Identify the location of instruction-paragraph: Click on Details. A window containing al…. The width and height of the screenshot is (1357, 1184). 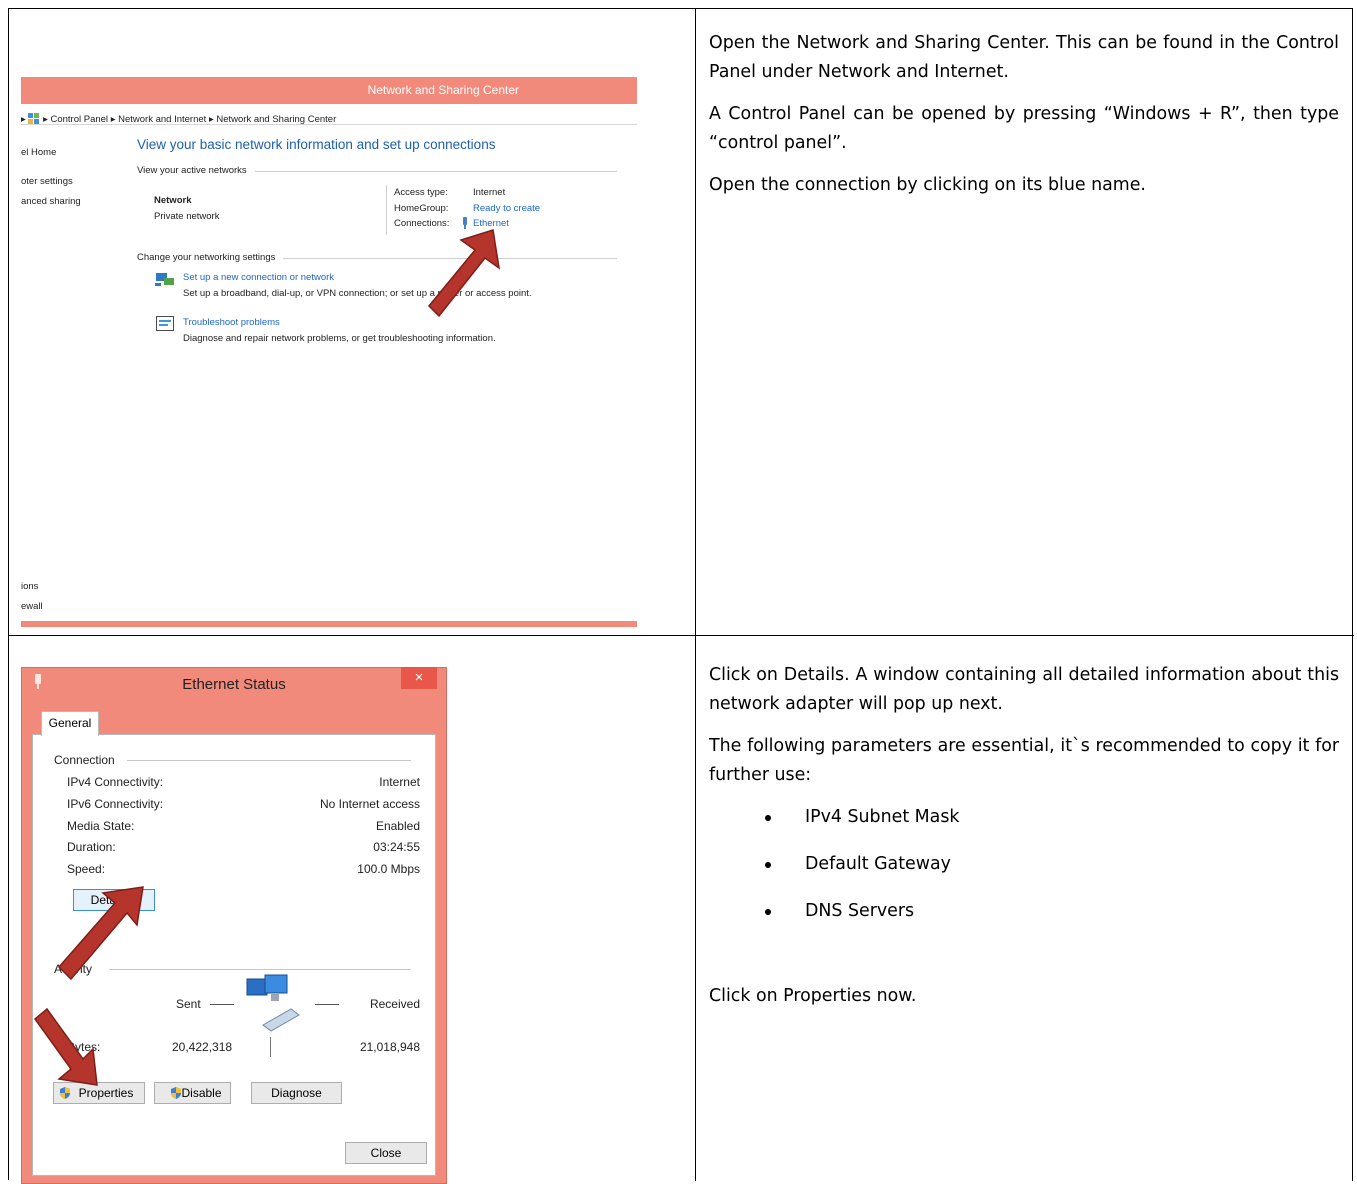
(1024, 689).